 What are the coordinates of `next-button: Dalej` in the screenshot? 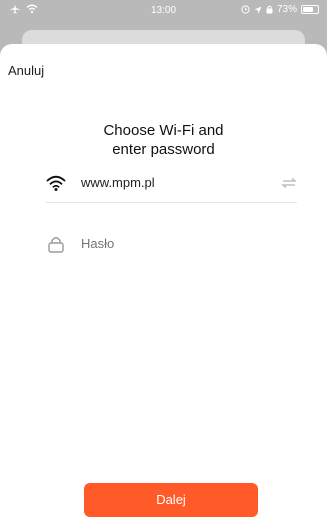 It's located at (171, 500).